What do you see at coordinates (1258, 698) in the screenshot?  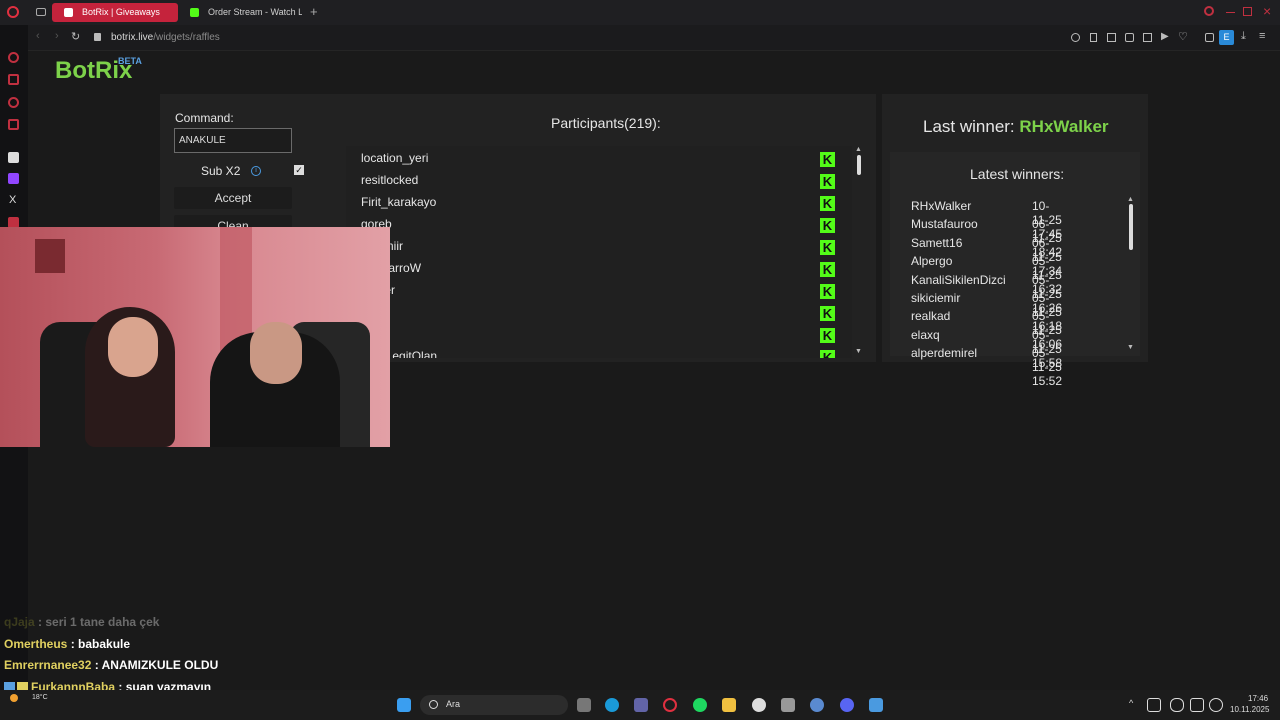 I see `clock-time: 17:46` at bounding box center [1258, 698].